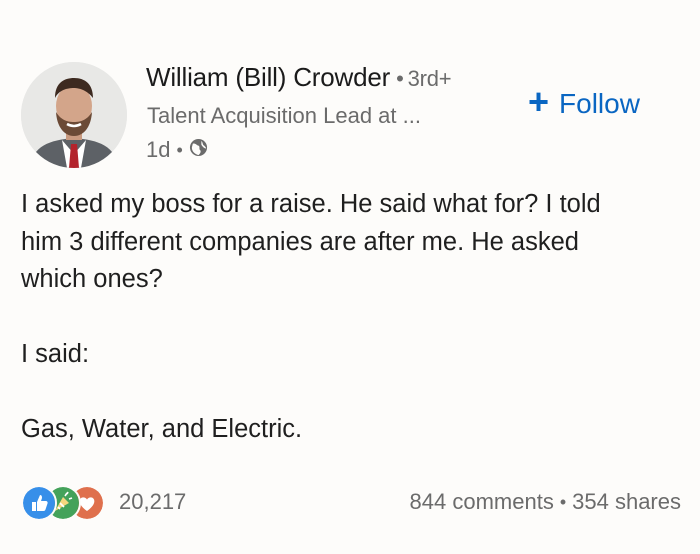  Describe the element at coordinates (55, 354) in the screenshot. I see `post-text-line: I said:` at that location.